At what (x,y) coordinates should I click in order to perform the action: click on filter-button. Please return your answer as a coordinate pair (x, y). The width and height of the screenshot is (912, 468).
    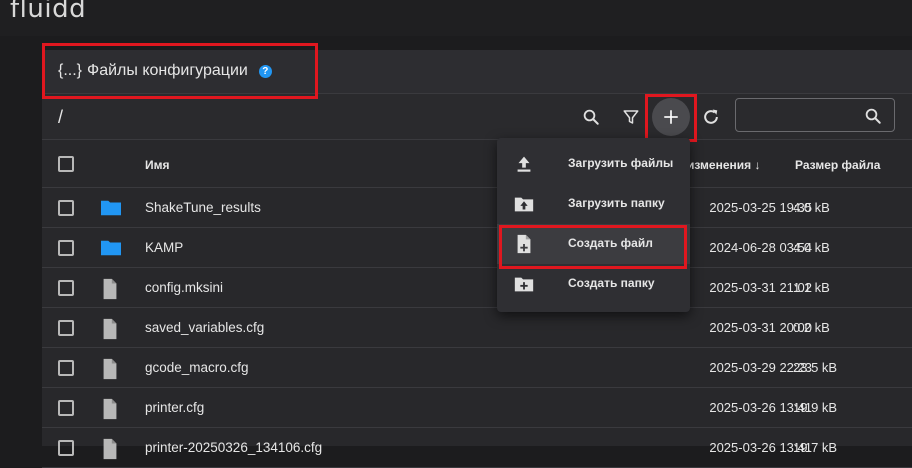
    Looking at the image, I should click on (631, 117).